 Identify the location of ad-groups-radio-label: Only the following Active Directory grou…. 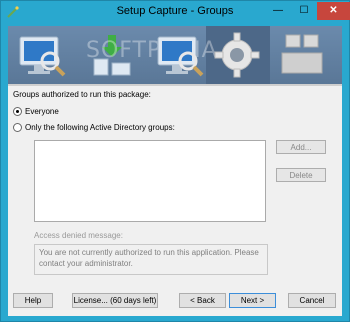
(100, 127).